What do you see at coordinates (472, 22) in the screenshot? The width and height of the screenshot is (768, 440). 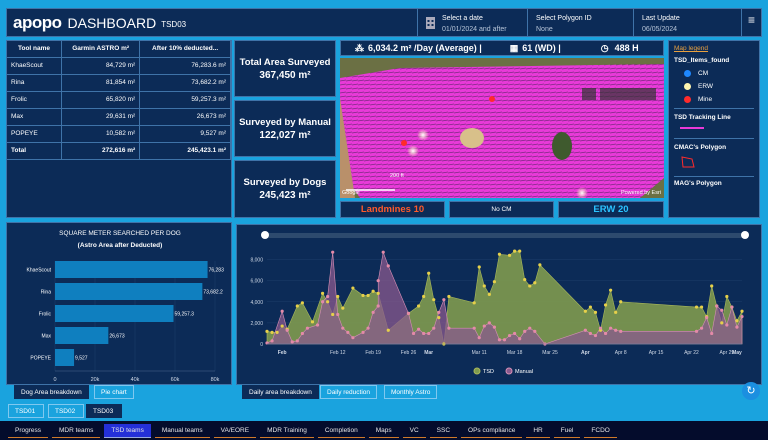 I see `date-selector: Select a date 01/01/2024 and after` at bounding box center [472, 22].